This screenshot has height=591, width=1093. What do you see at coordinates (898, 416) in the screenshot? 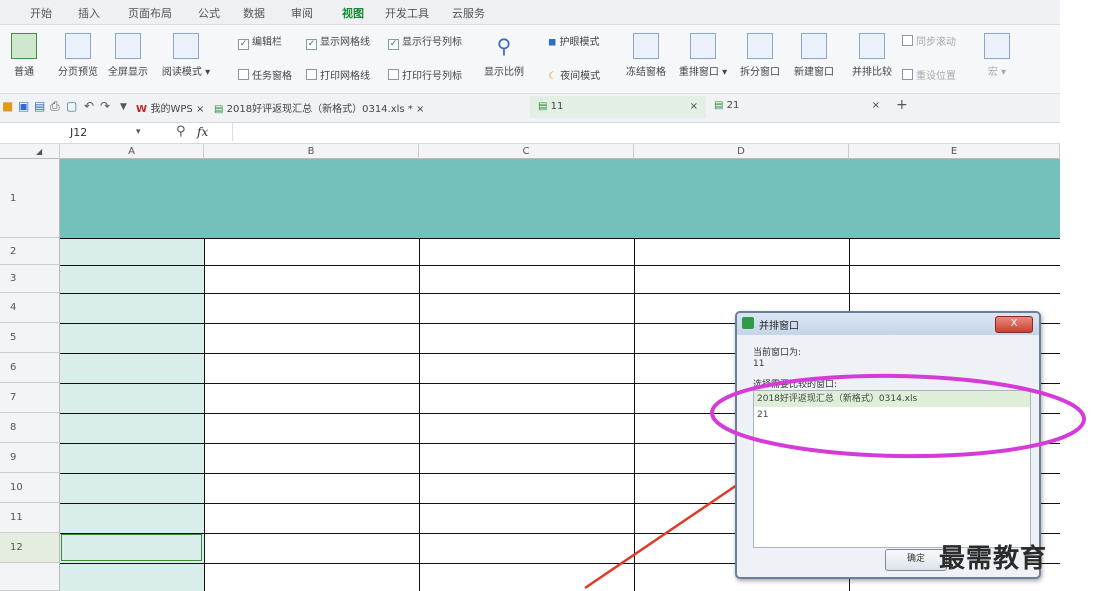
I see `annotation-ellipse` at bounding box center [898, 416].